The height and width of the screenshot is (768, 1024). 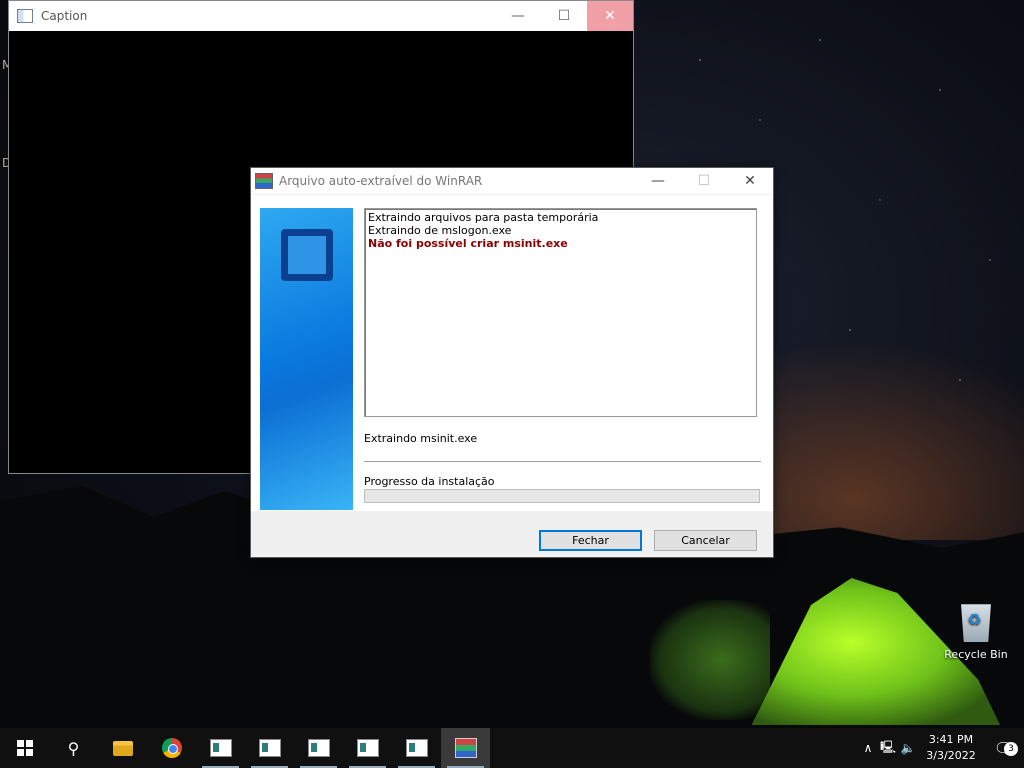 I want to click on close-dialog-button: Fechar, so click(x=590, y=540).